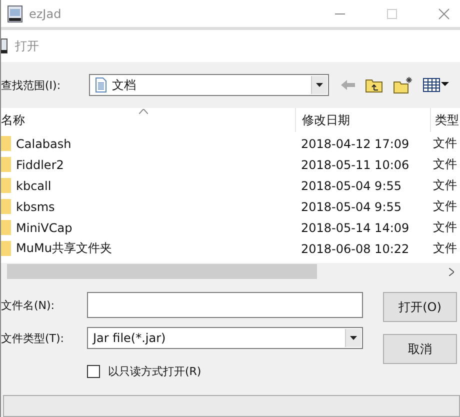  Describe the element at coordinates (143, 111) in the screenshot. I see `sort-caret-icon` at that location.